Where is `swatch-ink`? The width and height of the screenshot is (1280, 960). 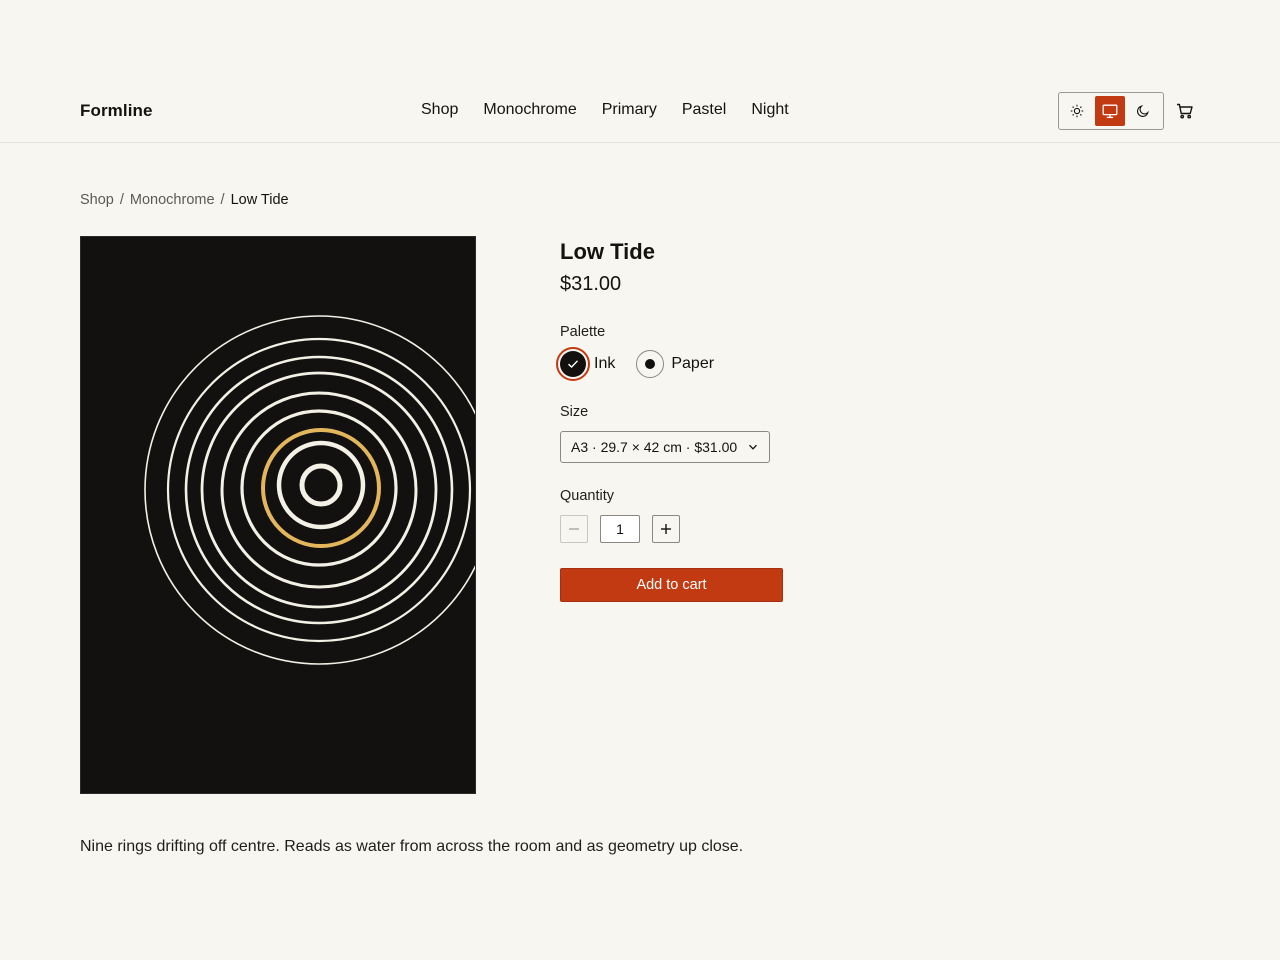
swatch-ink is located at coordinates (573, 364).